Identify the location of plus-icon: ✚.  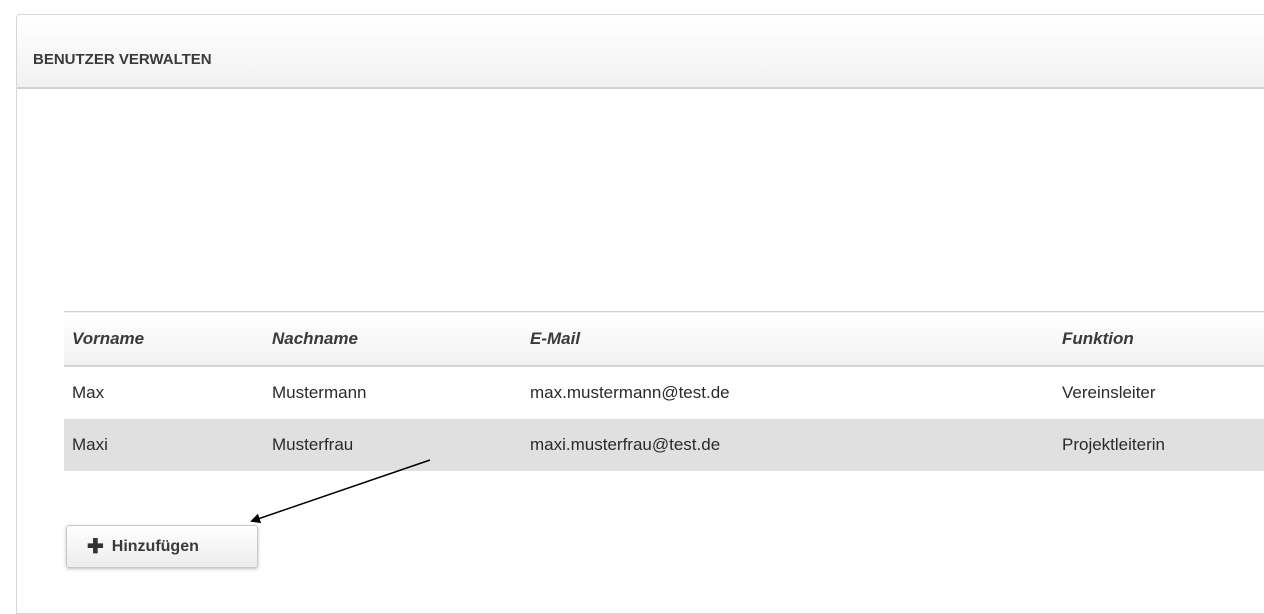
(95, 546).